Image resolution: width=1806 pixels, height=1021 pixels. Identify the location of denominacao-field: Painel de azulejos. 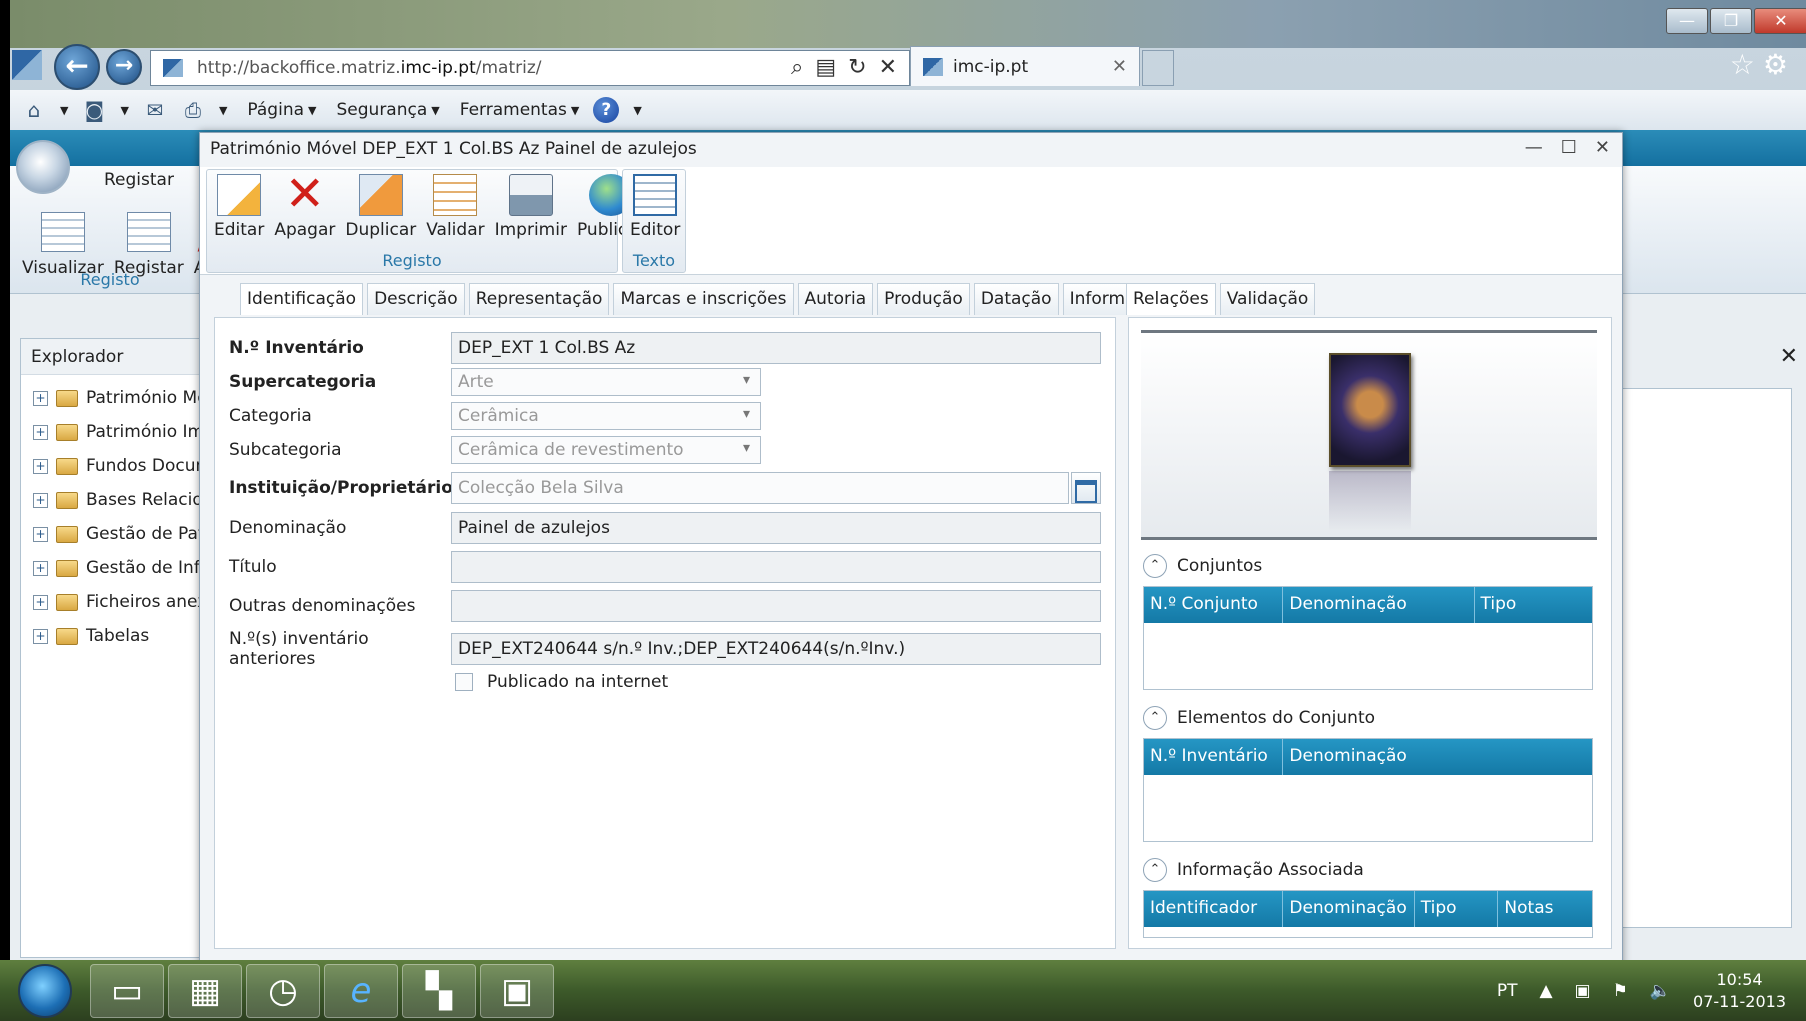
(776, 528).